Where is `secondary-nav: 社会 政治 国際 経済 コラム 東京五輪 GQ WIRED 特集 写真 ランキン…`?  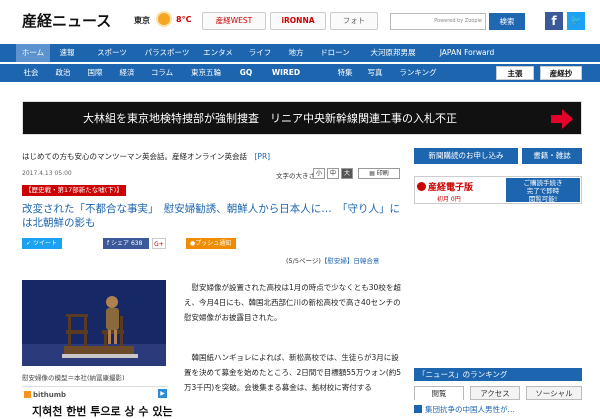 secondary-nav: 社会 政治 国際 経済 コラム 東京五輪 GQ WIRED 特集 写真 ランキン… is located at coordinates (300, 73).